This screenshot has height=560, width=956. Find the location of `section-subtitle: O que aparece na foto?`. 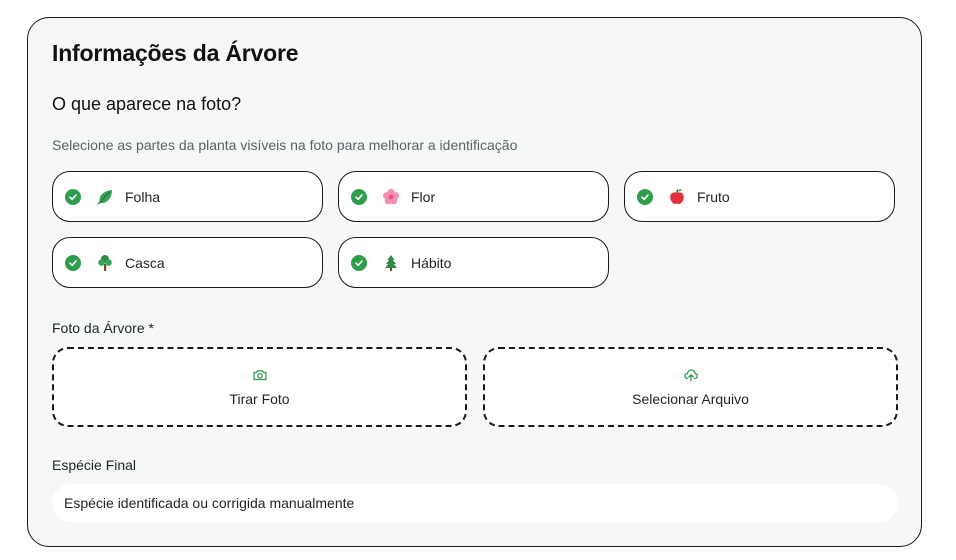

section-subtitle: O que aparece na foto? is located at coordinates (147, 104).